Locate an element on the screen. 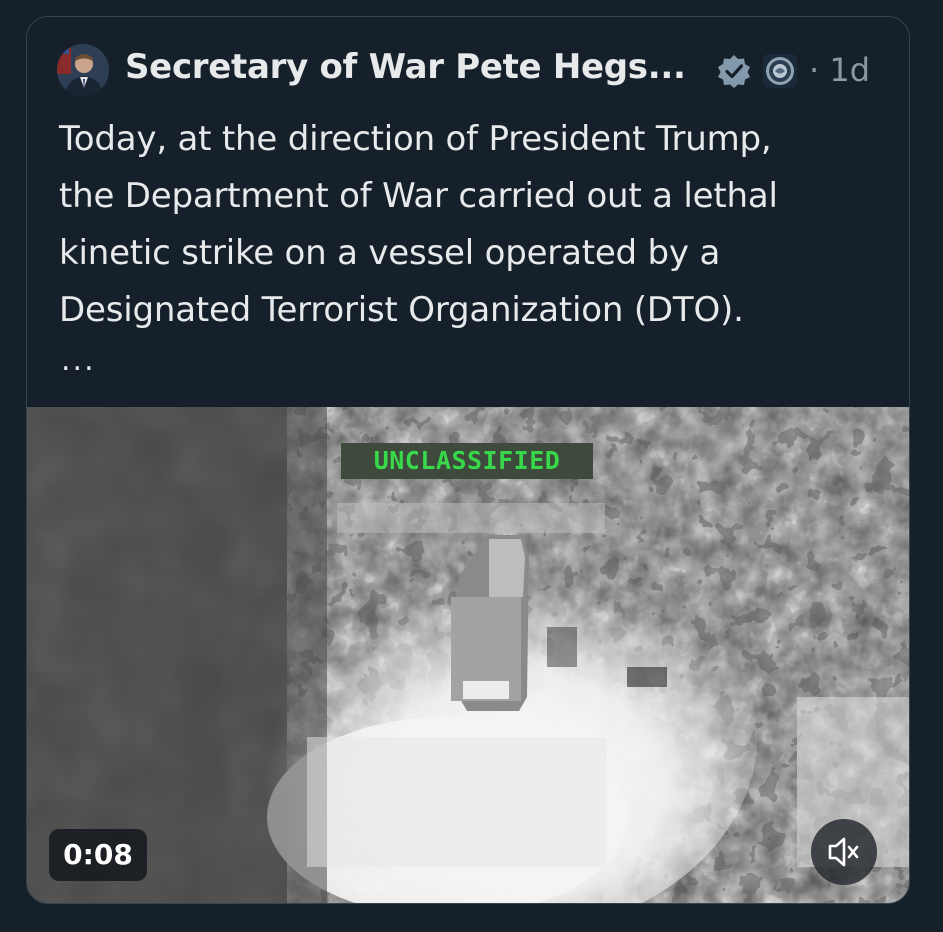 Image resolution: width=943 pixels, height=932 pixels. post-text-line: Designated Terrorist Organization (DTO). is located at coordinates (401, 310).